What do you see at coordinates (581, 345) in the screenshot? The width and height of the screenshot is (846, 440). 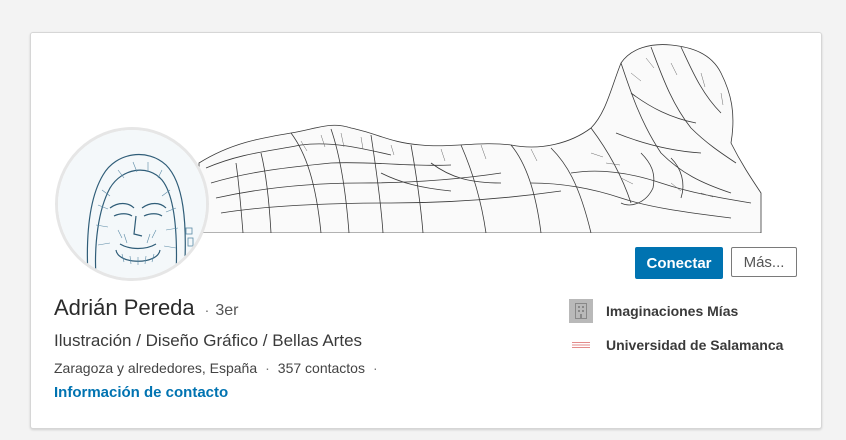 I see `university-logo-icon` at bounding box center [581, 345].